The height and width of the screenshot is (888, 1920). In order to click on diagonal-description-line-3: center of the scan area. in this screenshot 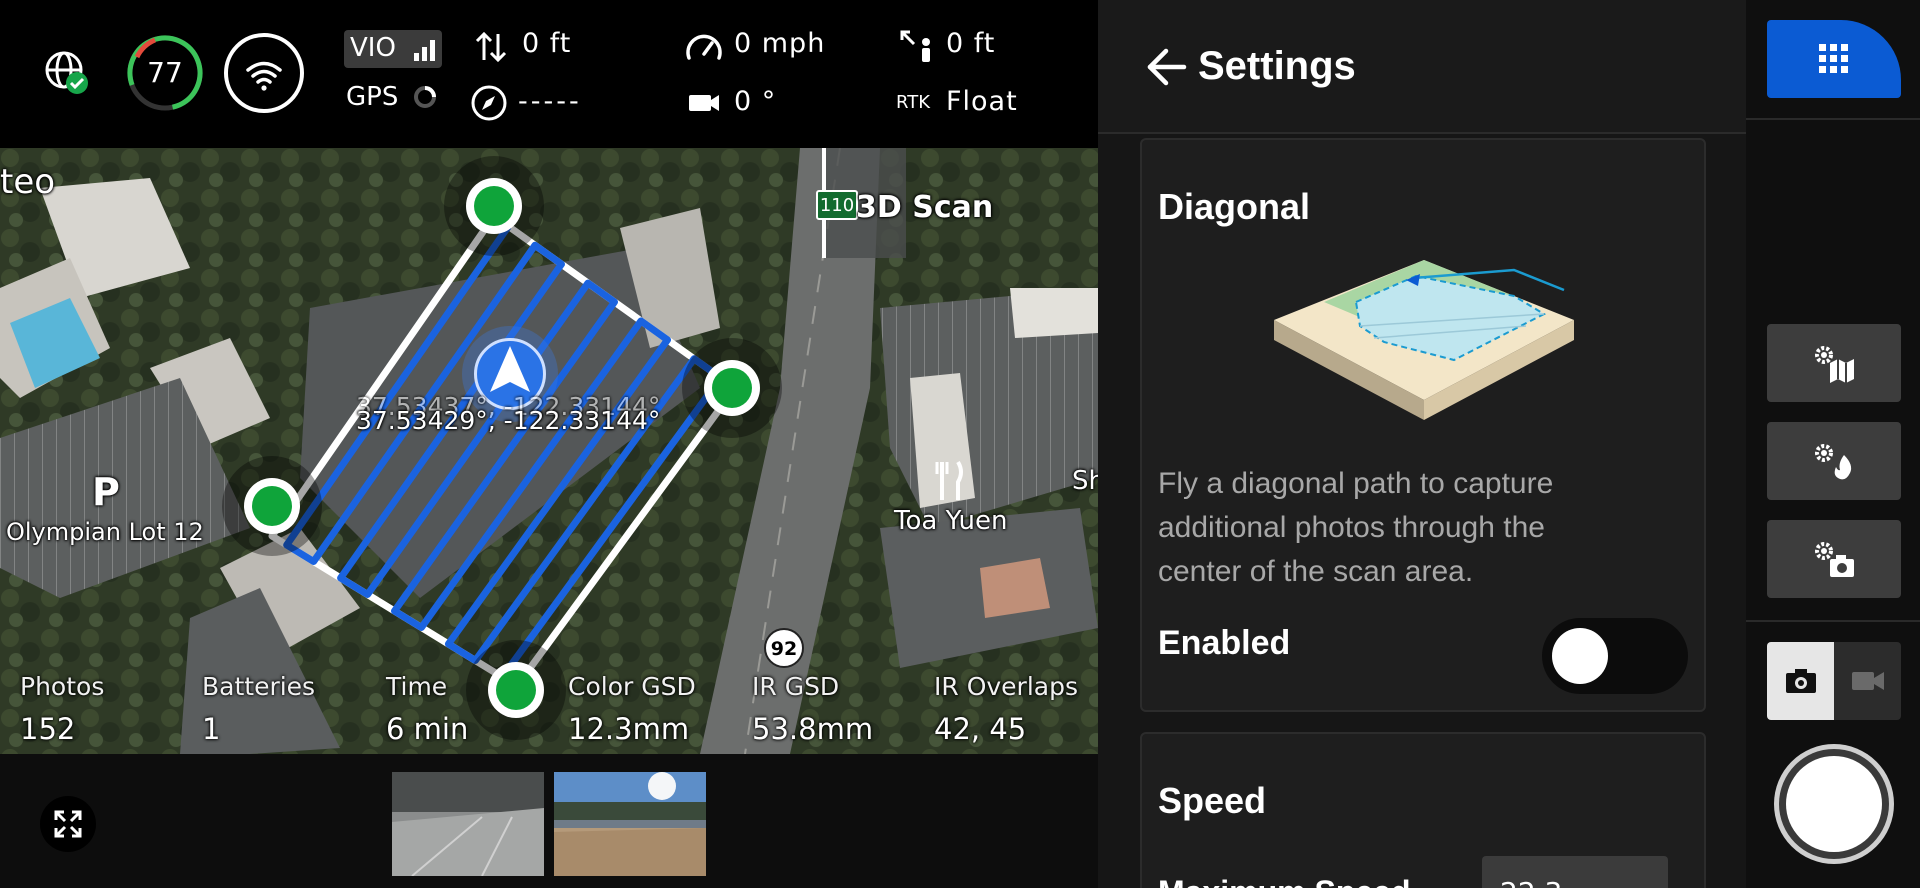, I will do `click(1316, 571)`.